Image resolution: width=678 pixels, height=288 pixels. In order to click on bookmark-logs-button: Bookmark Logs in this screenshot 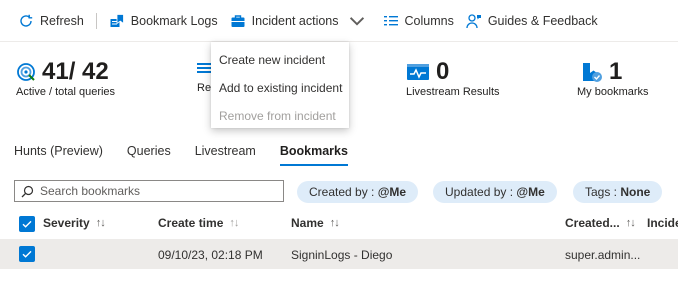, I will do `click(163, 21)`.